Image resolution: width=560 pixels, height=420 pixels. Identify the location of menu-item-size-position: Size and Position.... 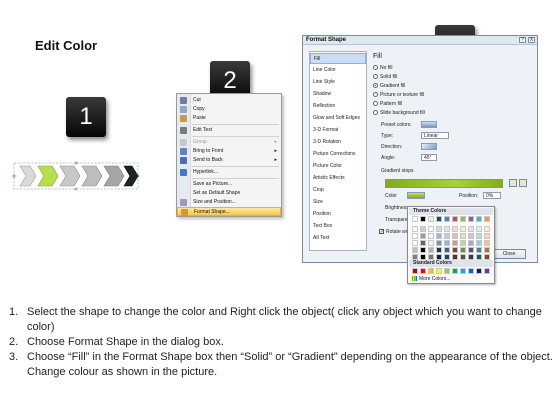
(229, 202).